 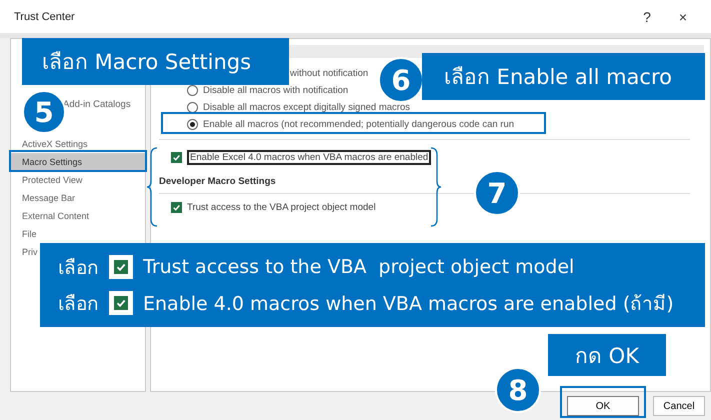 I want to click on option-label: Enable all macros (not recommended; potentially dangerous code can run, so click(x=358, y=124).